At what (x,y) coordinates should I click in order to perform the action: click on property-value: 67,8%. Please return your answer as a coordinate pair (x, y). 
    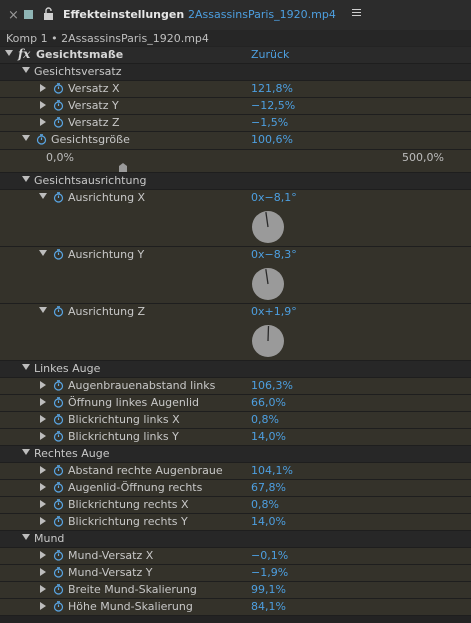
    Looking at the image, I should click on (268, 487).